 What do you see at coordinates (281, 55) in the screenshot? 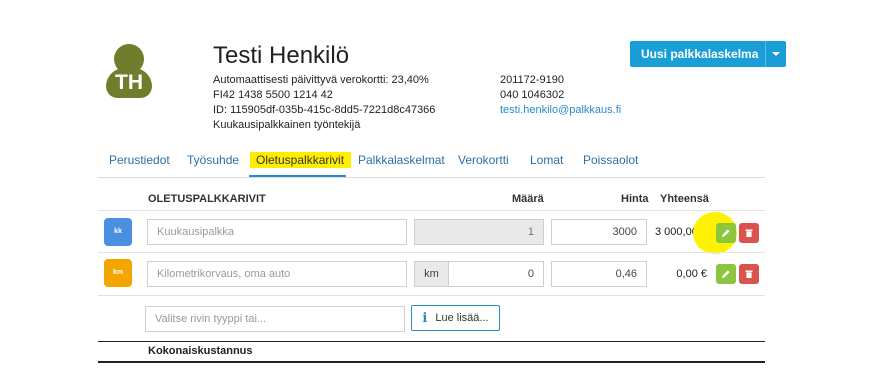
I see `employee-name: Testi Henkilö` at bounding box center [281, 55].